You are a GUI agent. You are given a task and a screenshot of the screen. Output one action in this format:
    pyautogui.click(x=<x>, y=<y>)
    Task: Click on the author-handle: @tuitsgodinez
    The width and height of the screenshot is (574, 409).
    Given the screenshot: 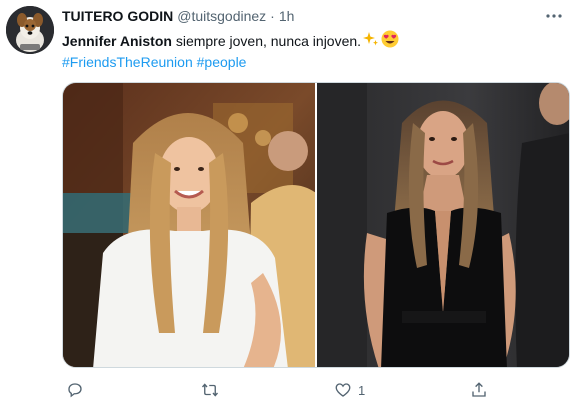 What is the action you would take?
    pyautogui.click(x=221, y=16)
    